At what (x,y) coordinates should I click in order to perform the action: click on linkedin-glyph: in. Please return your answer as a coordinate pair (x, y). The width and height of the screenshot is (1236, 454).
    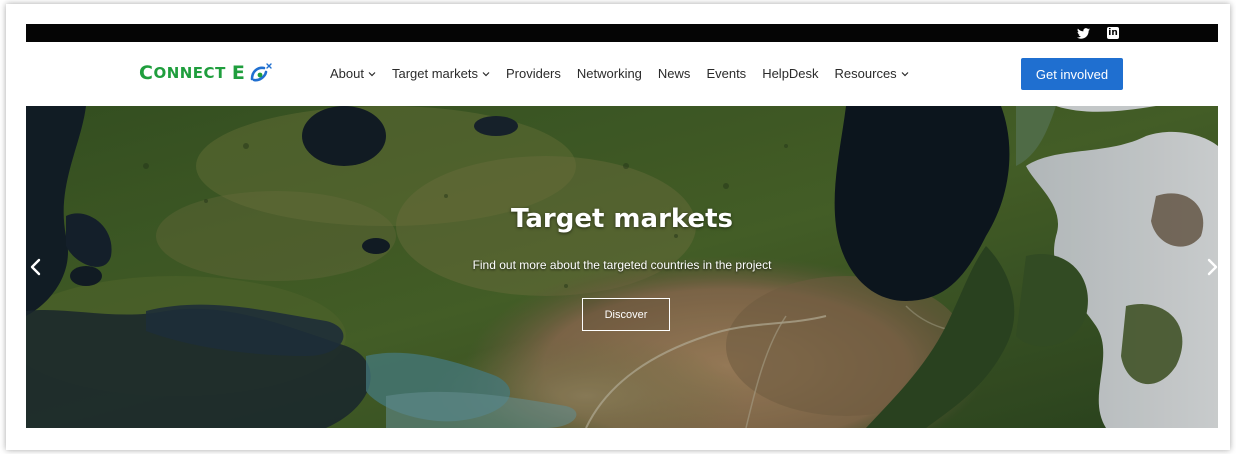
    Looking at the image, I should click on (1113, 33).